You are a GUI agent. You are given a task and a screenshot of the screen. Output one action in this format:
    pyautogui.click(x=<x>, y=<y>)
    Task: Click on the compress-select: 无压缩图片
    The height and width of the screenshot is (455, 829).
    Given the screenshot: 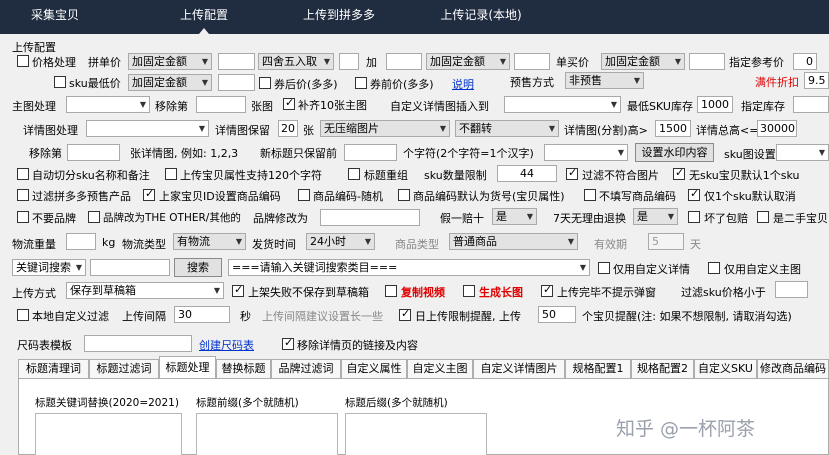 What is the action you would take?
    pyautogui.click(x=385, y=128)
    